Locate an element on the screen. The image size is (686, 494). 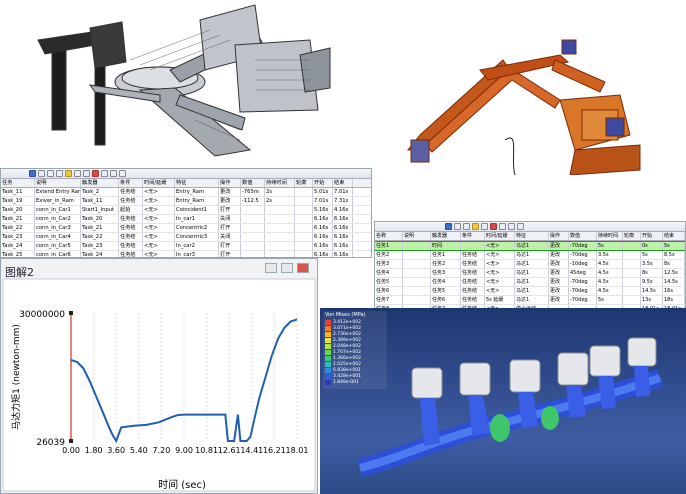
legend-swatch is located at coordinates (328, 352).